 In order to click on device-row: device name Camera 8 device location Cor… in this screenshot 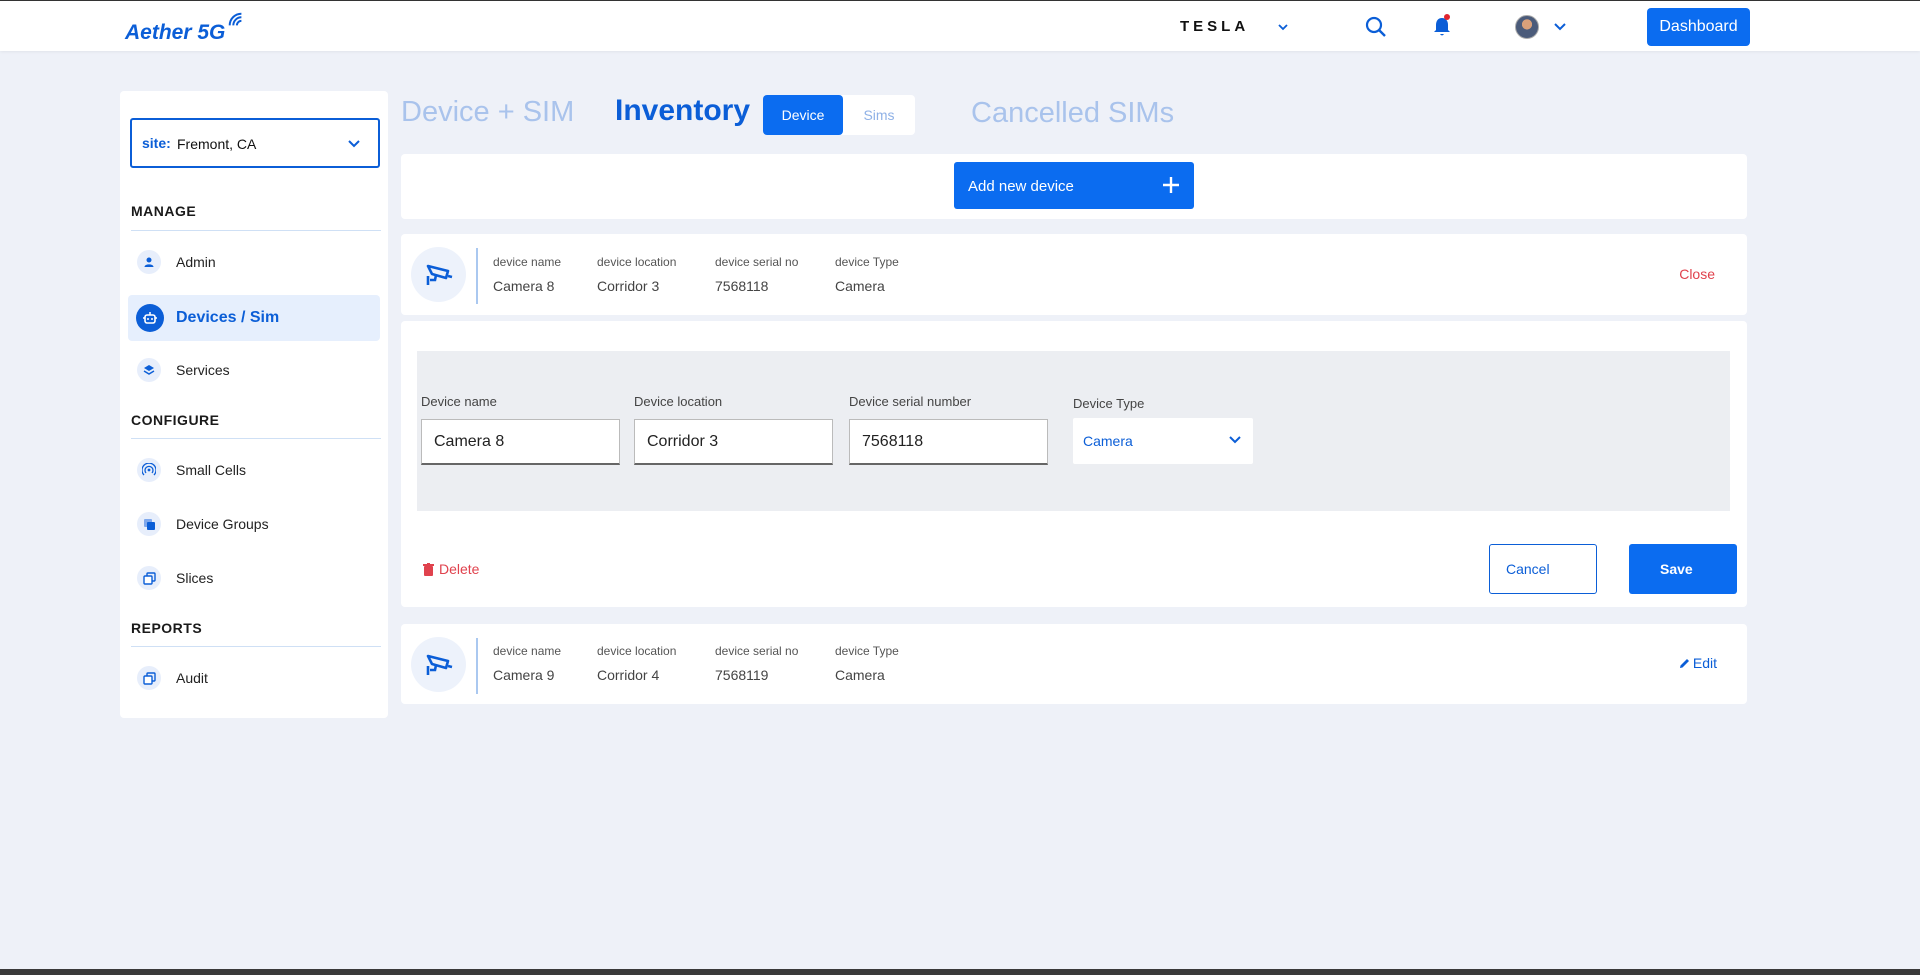, I will do `click(1074, 274)`.